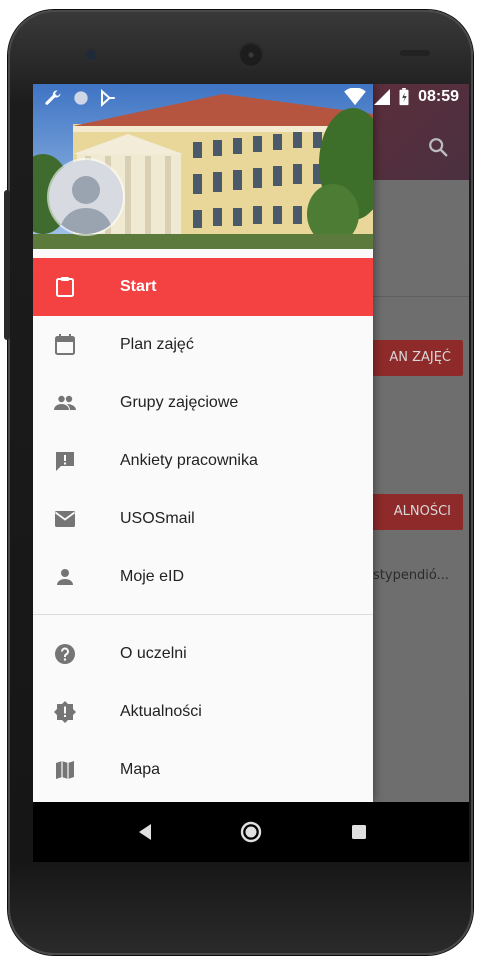  What do you see at coordinates (65, 577) in the screenshot?
I see `person-icon` at bounding box center [65, 577].